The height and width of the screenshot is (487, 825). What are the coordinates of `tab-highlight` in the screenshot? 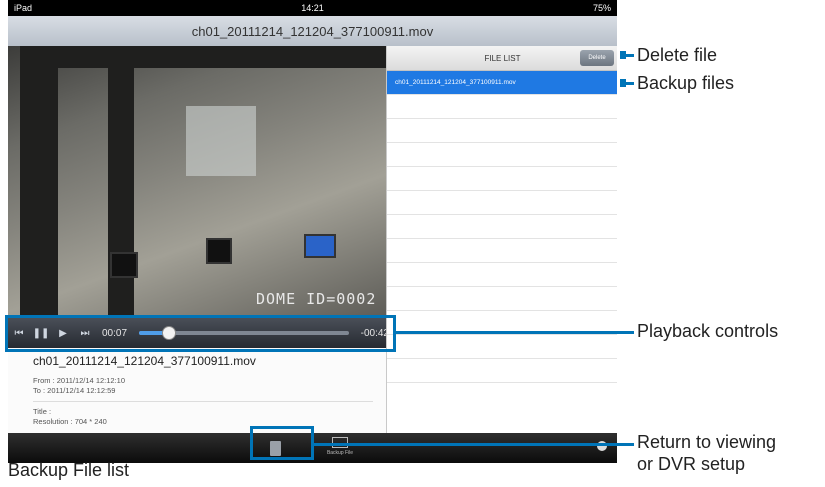 It's located at (282, 443).